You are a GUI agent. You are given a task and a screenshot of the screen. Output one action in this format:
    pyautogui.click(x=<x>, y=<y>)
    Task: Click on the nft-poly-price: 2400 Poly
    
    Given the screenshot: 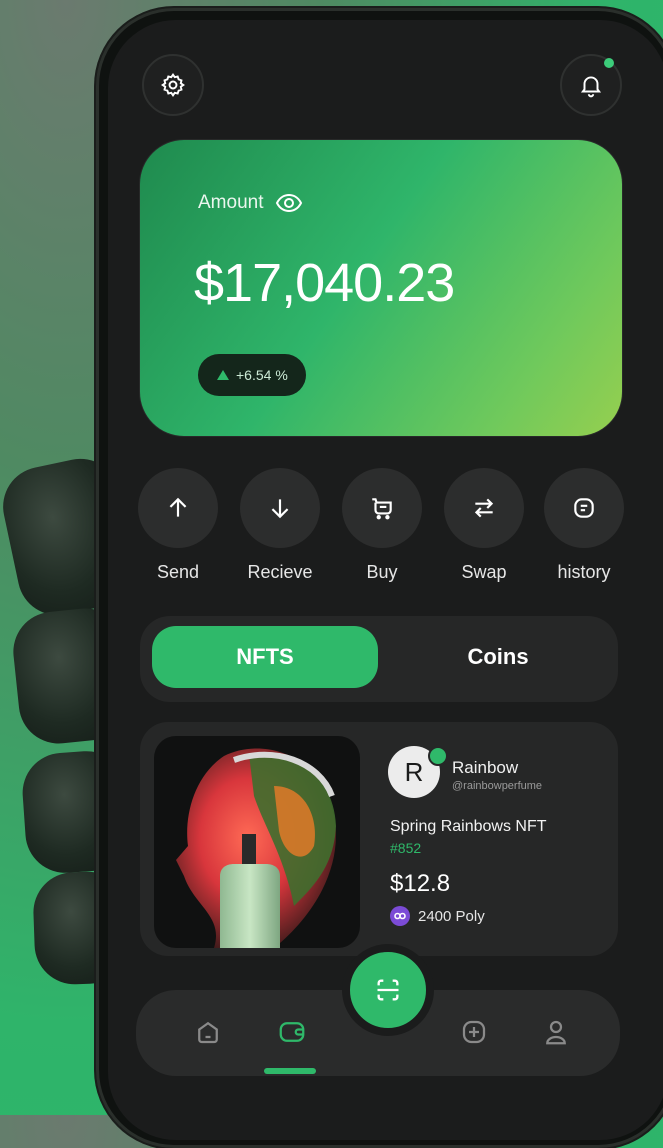 What is the action you would take?
    pyautogui.click(x=437, y=916)
    